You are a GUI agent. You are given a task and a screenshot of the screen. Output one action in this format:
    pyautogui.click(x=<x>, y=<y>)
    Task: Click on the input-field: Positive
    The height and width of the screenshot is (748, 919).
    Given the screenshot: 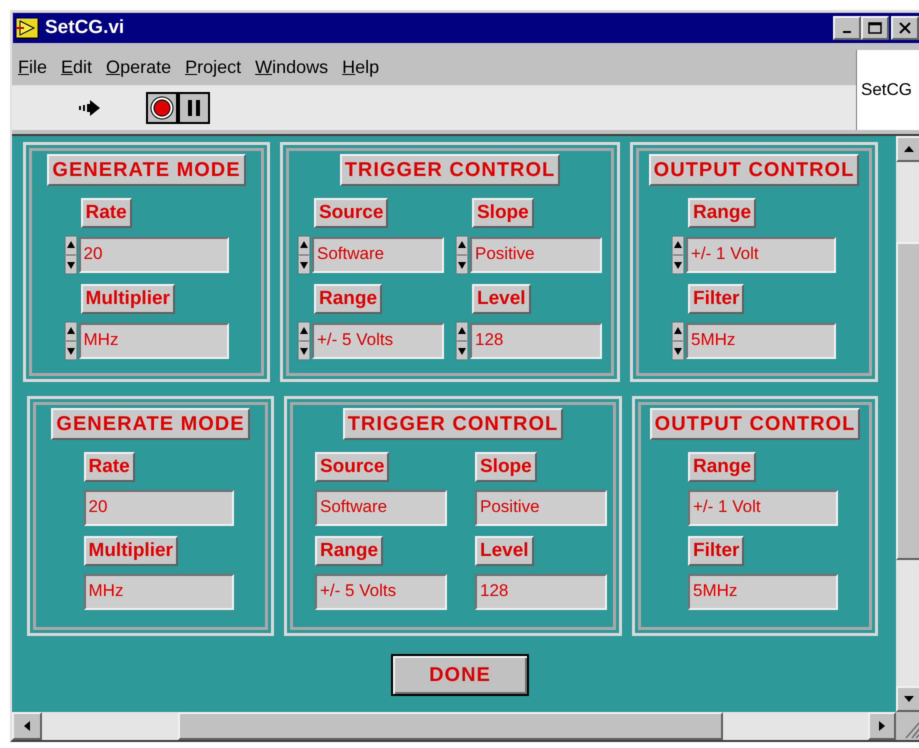 What is the action you would take?
    pyautogui.click(x=536, y=255)
    